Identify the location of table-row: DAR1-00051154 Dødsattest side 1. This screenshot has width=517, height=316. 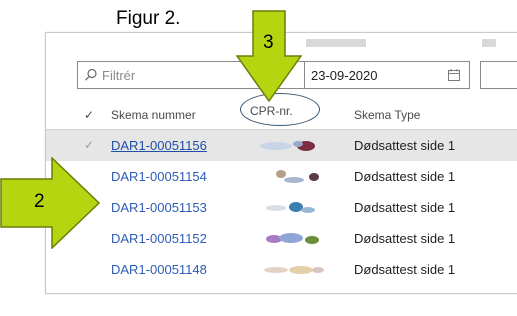
(281, 176).